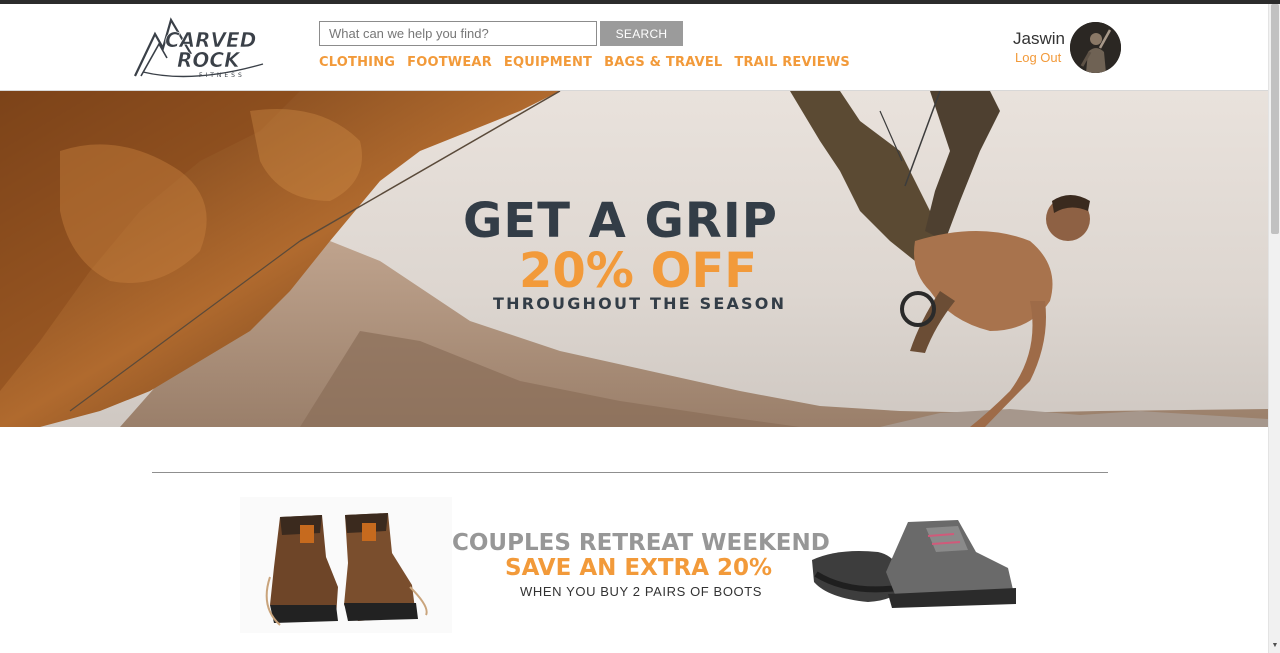  What do you see at coordinates (641, 591) in the screenshot?
I see `promo-subtitle: WHEN YOU BUY 2 PAIRS OF BOOTS` at bounding box center [641, 591].